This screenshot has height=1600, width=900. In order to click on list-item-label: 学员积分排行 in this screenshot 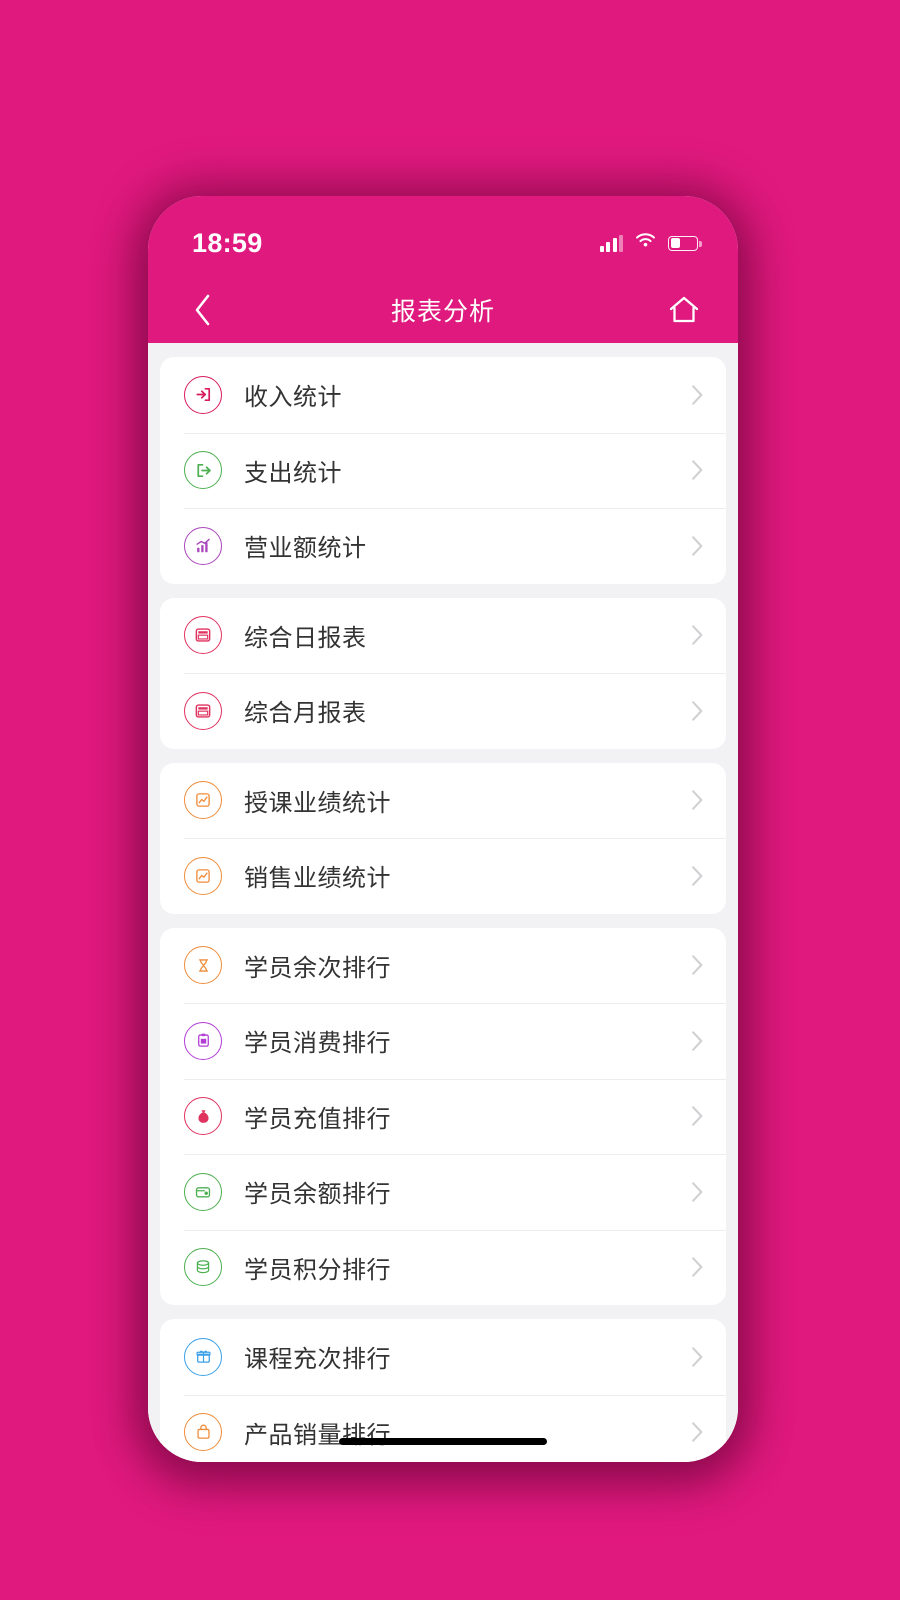, I will do `click(317, 1270)`.